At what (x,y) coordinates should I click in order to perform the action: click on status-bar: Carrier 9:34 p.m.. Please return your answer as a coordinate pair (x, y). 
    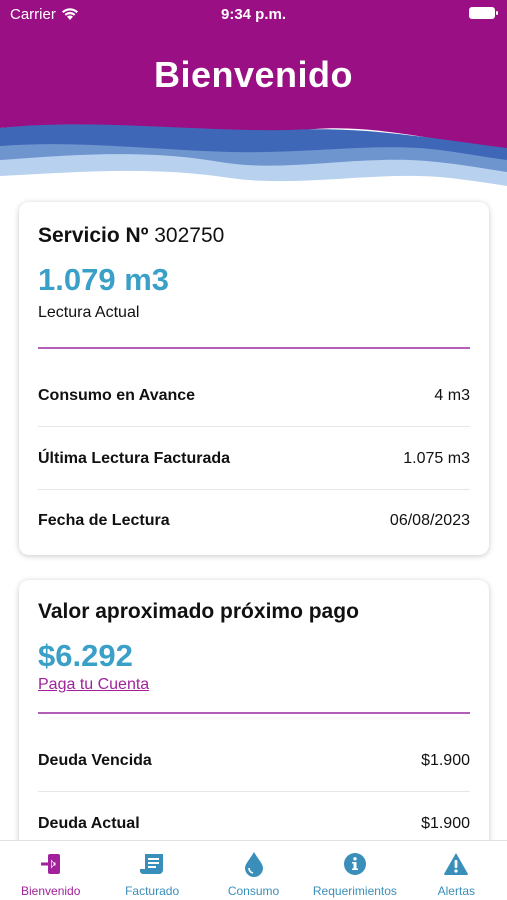
    Looking at the image, I should click on (253, 14).